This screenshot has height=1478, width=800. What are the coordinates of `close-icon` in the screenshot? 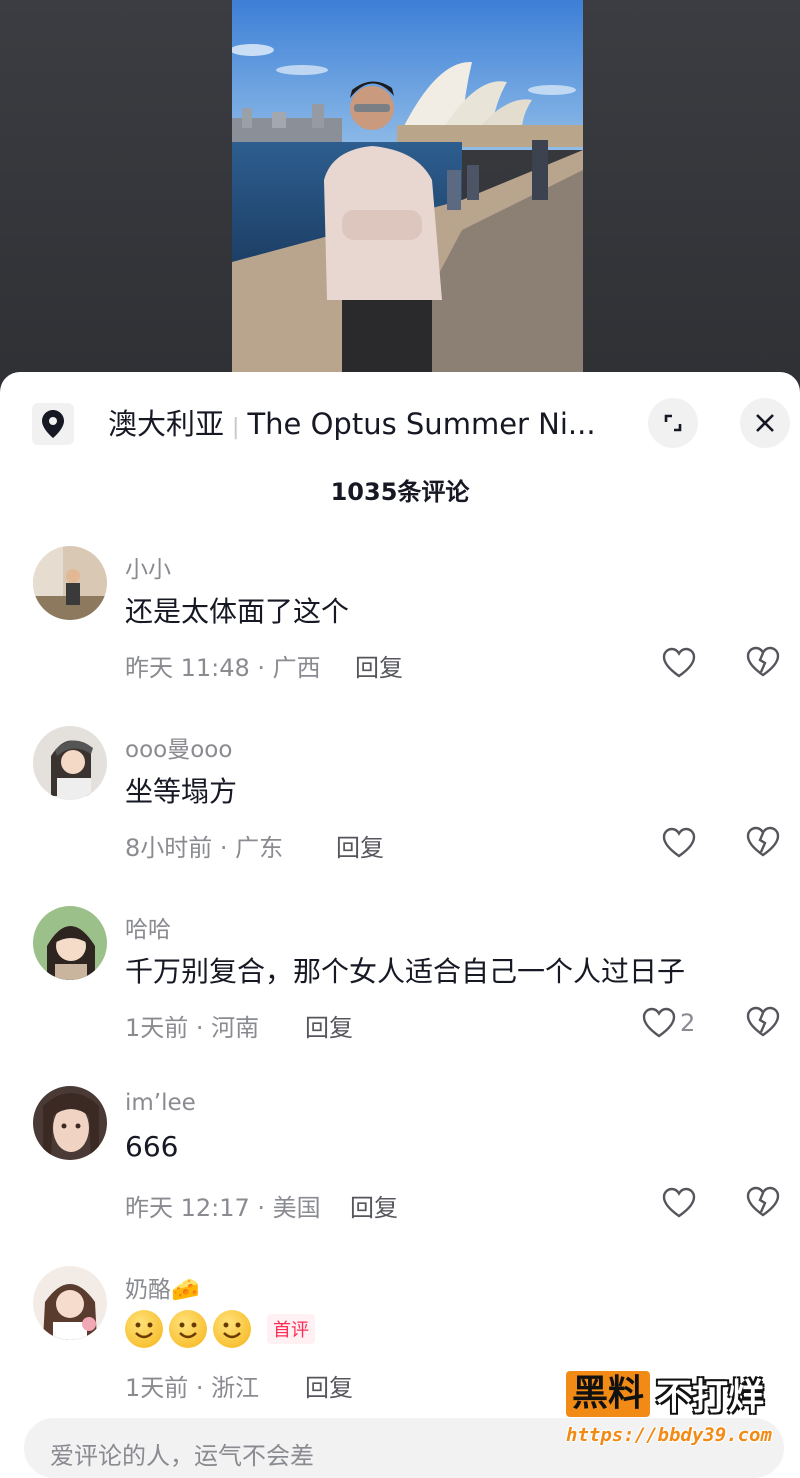 It's located at (765, 423).